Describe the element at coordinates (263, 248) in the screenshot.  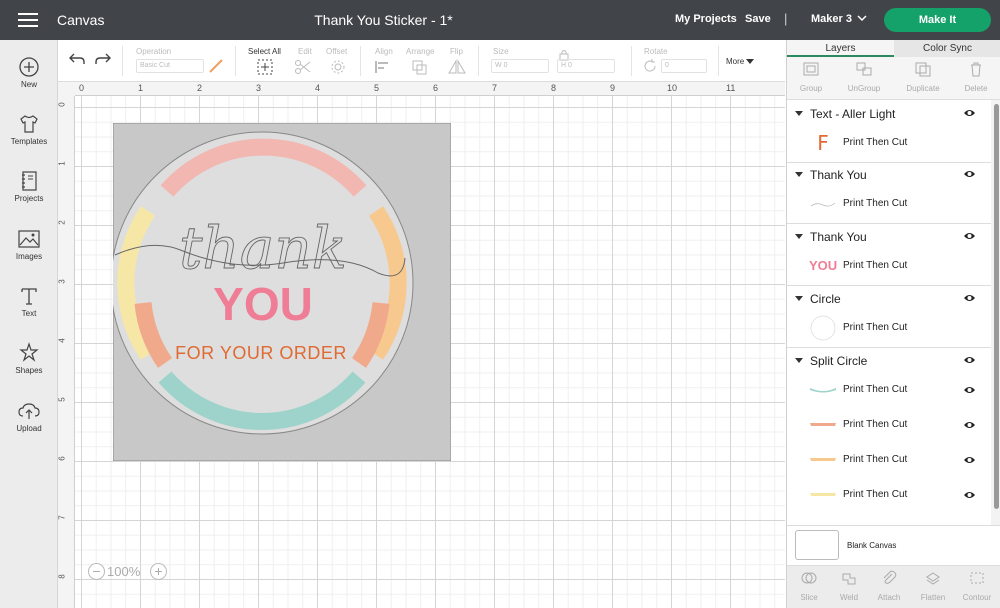
I see `thank-script-text: thank` at that location.